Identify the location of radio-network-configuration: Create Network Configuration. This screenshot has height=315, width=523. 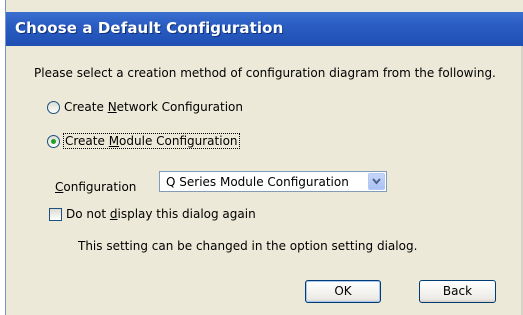
(145, 107).